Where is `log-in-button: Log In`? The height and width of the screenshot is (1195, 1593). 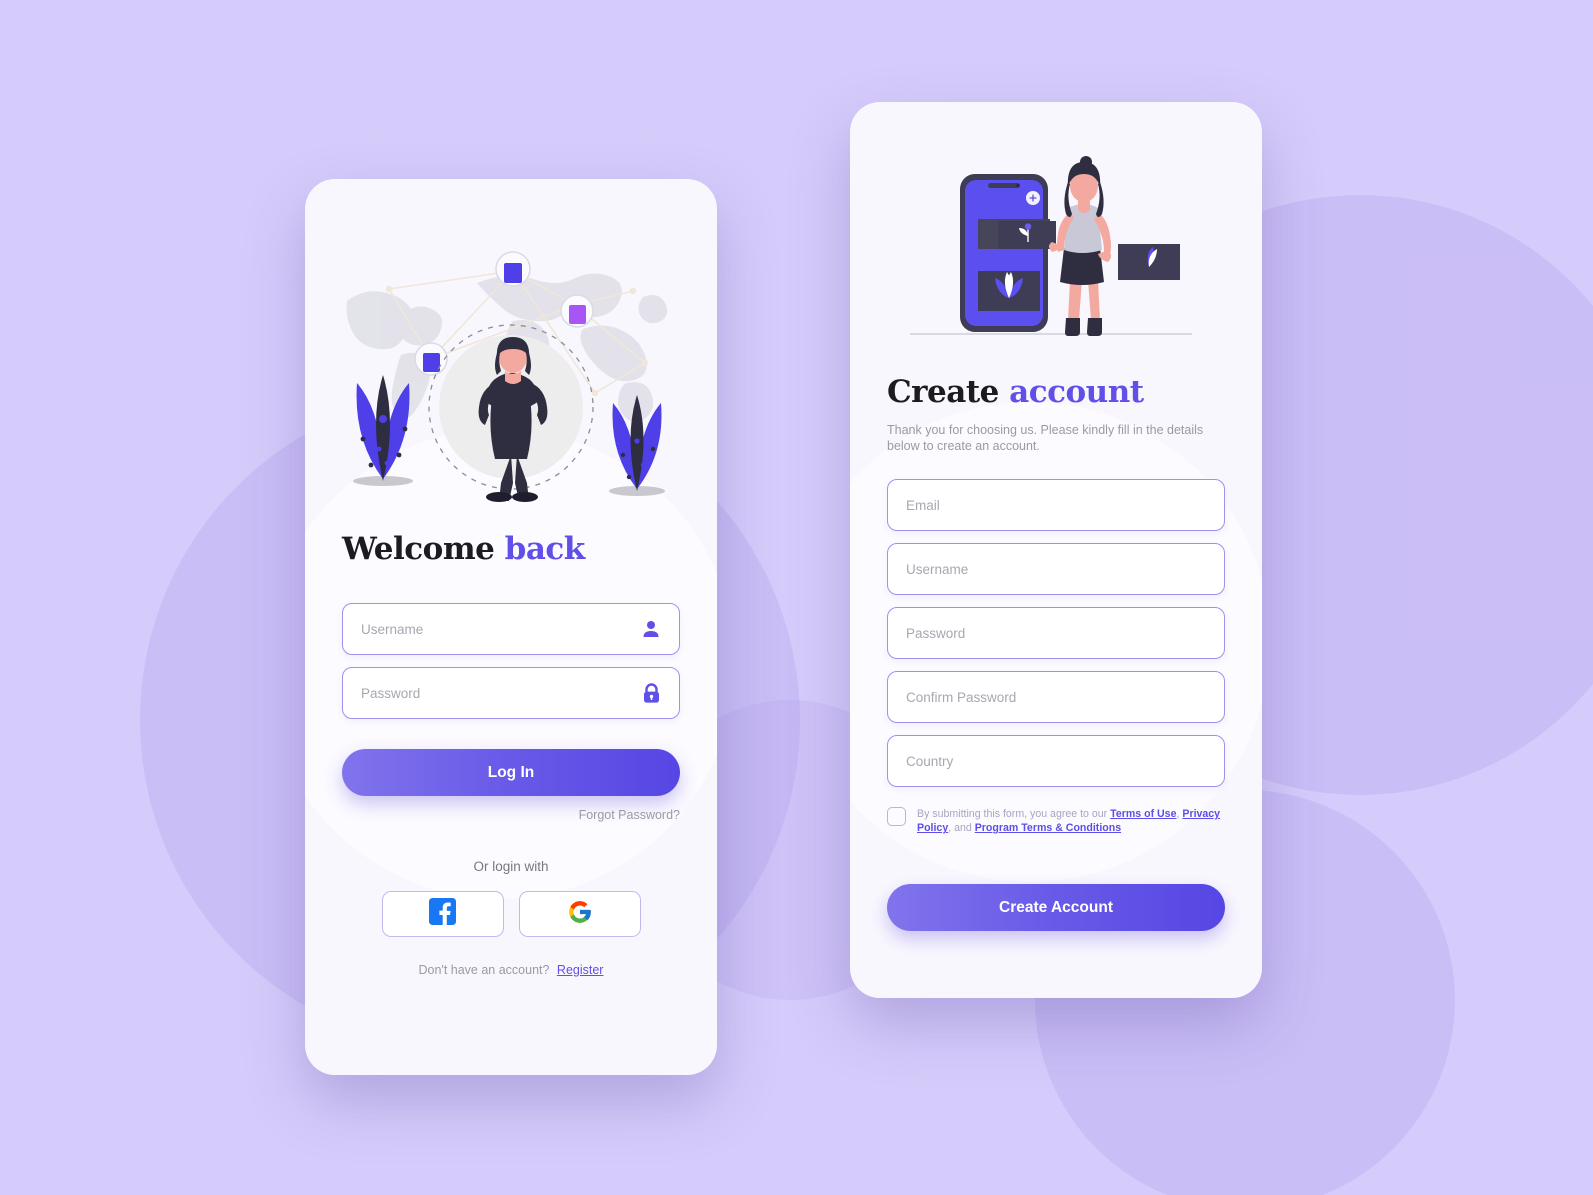 log-in-button: Log In is located at coordinates (511, 772).